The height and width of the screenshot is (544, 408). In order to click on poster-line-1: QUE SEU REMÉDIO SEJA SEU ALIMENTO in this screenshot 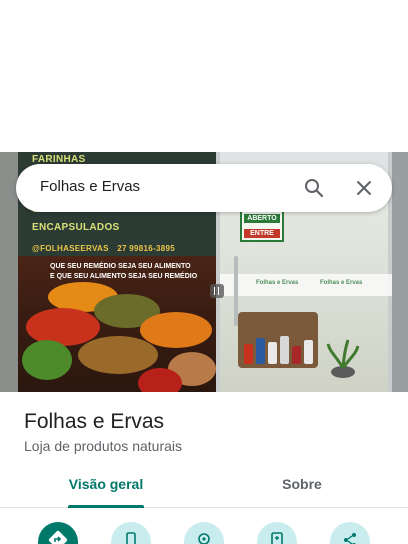, I will do `click(120, 266)`.